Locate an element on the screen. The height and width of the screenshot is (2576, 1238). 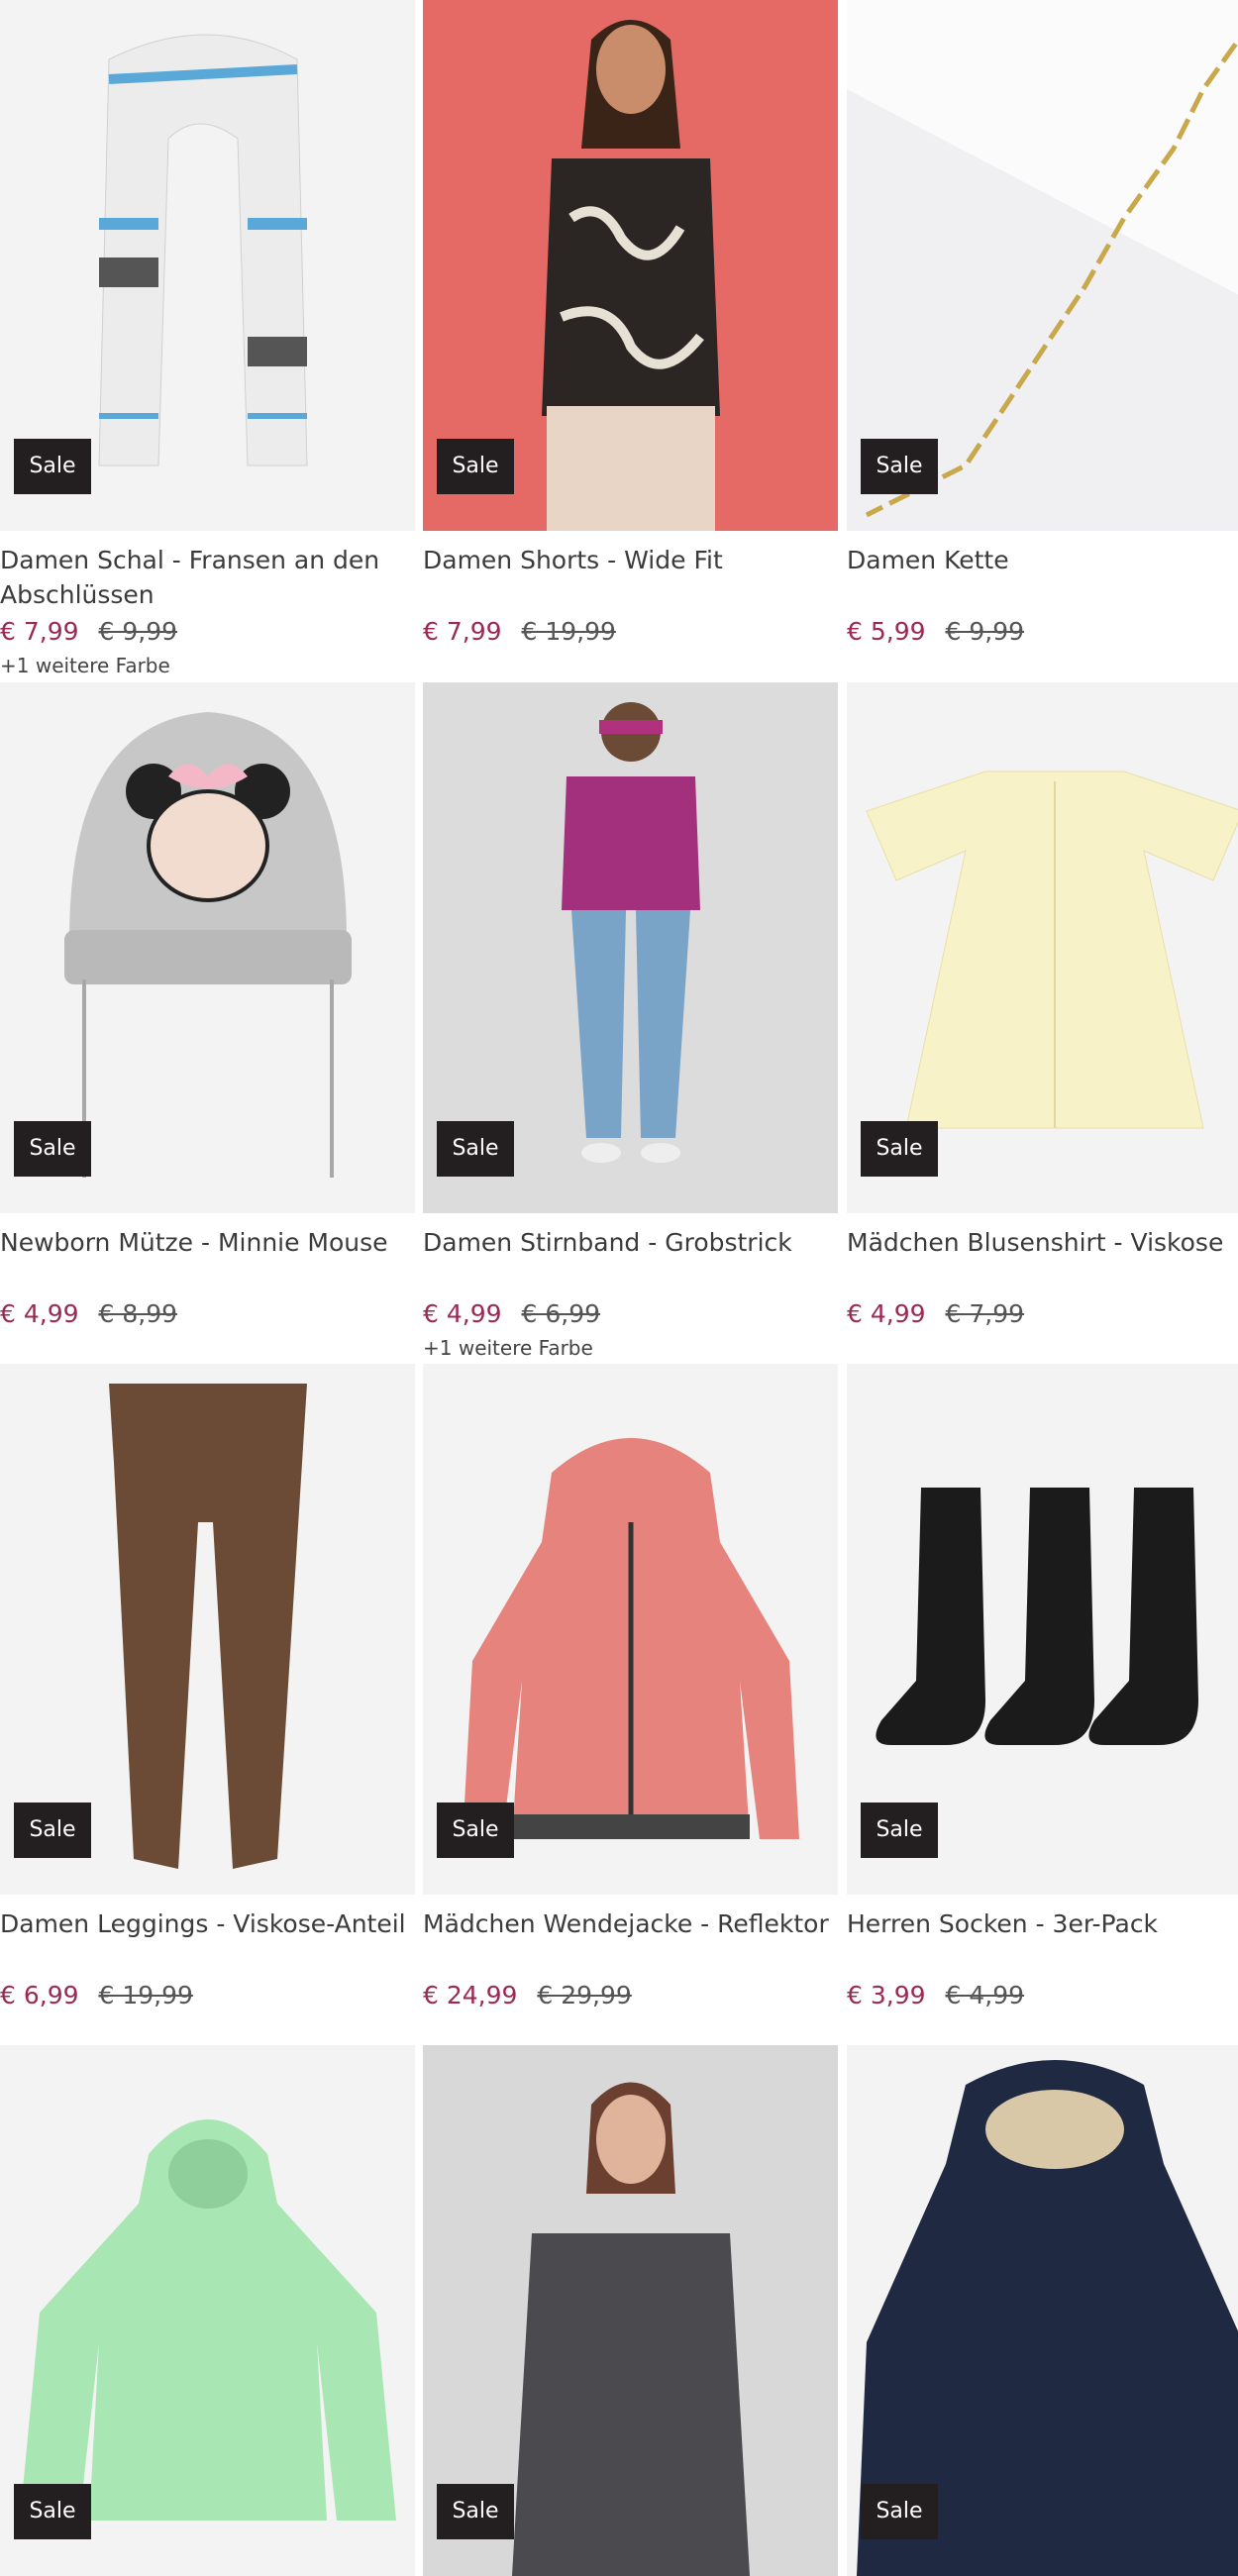
original-price: € 7,99 is located at coordinates (985, 1313).